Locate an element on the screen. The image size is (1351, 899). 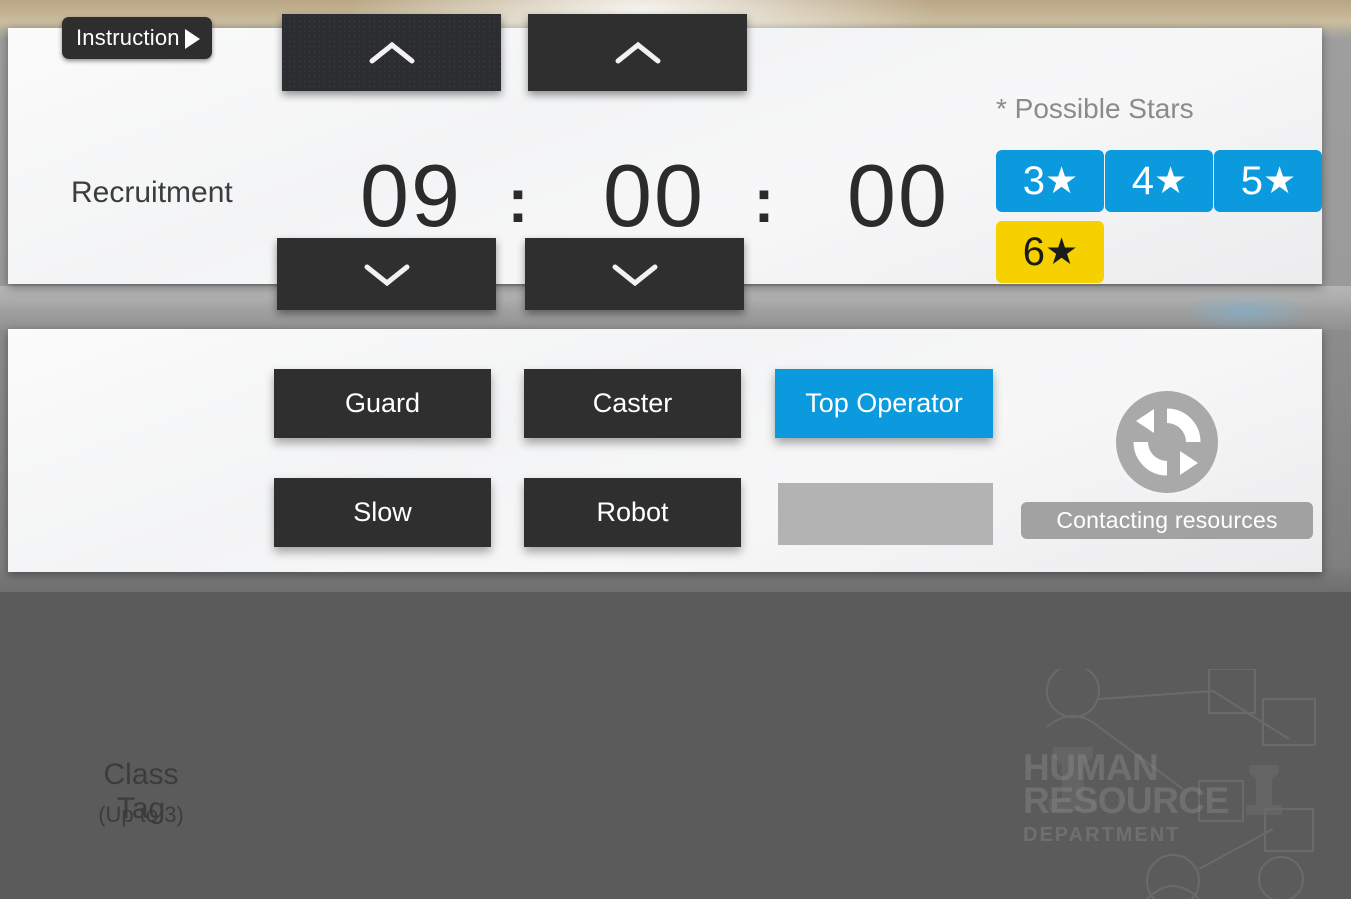
class-tag-label-text: Caster is located at coordinates (632, 403).